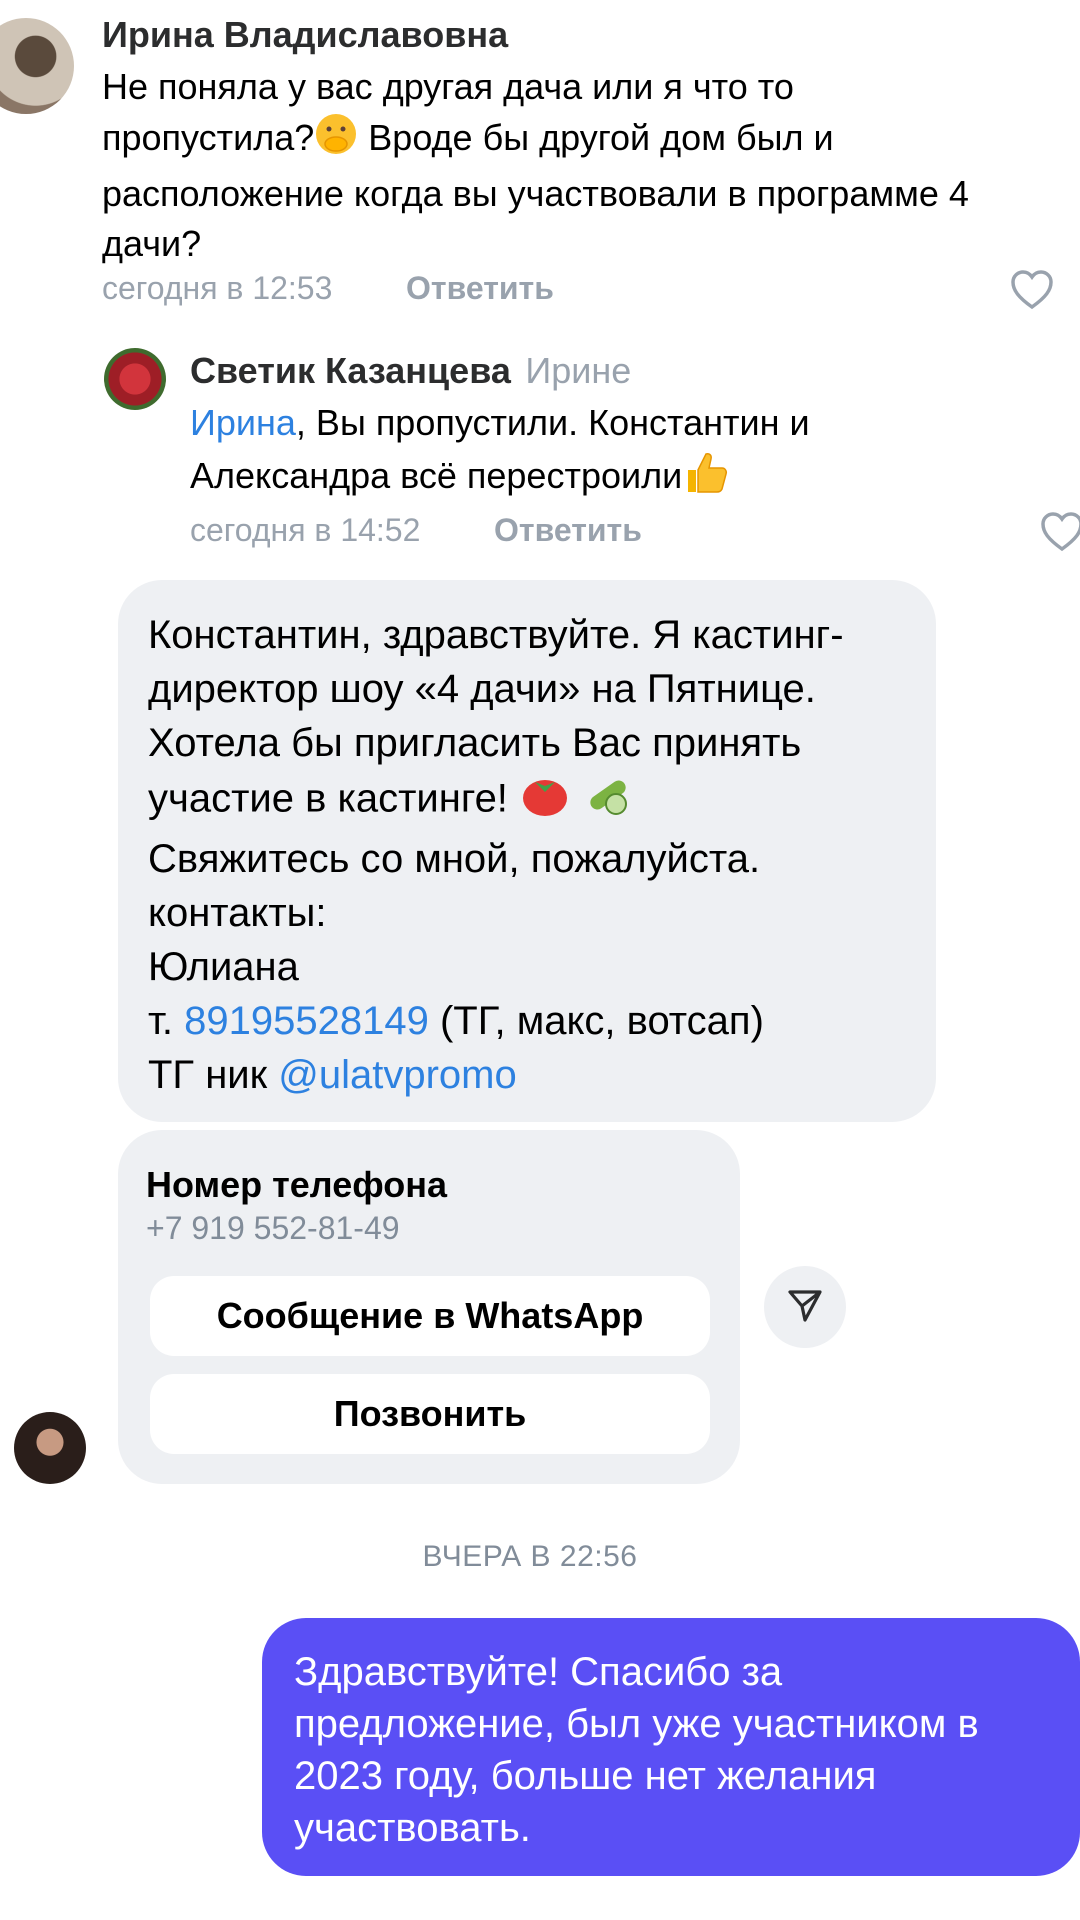 The width and height of the screenshot is (1080, 1920). What do you see at coordinates (430, 1316) in the screenshot?
I see `whatsapp-message-button: Сообщение в WhatsApp` at bounding box center [430, 1316].